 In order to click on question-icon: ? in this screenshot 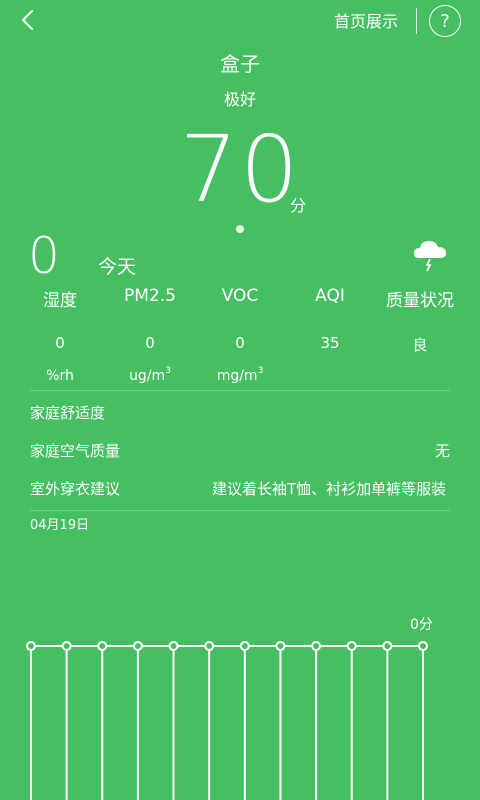, I will do `click(445, 21)`.